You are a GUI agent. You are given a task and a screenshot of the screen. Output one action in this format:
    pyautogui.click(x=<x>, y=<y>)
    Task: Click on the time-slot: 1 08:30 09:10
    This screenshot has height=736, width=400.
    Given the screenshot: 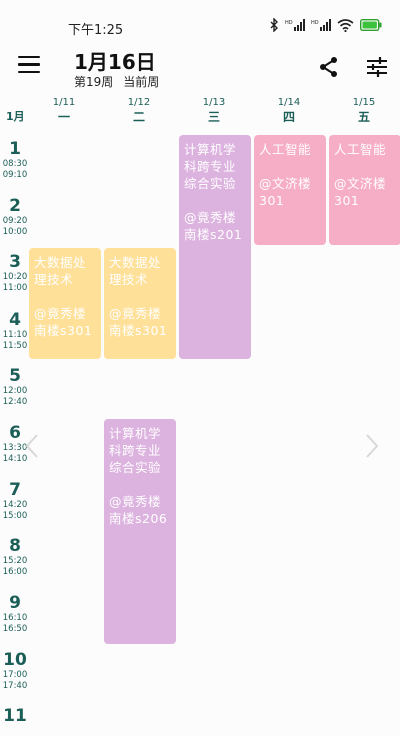 What is the action you would take?
    pyautogui.click(x=15, y=160)
    